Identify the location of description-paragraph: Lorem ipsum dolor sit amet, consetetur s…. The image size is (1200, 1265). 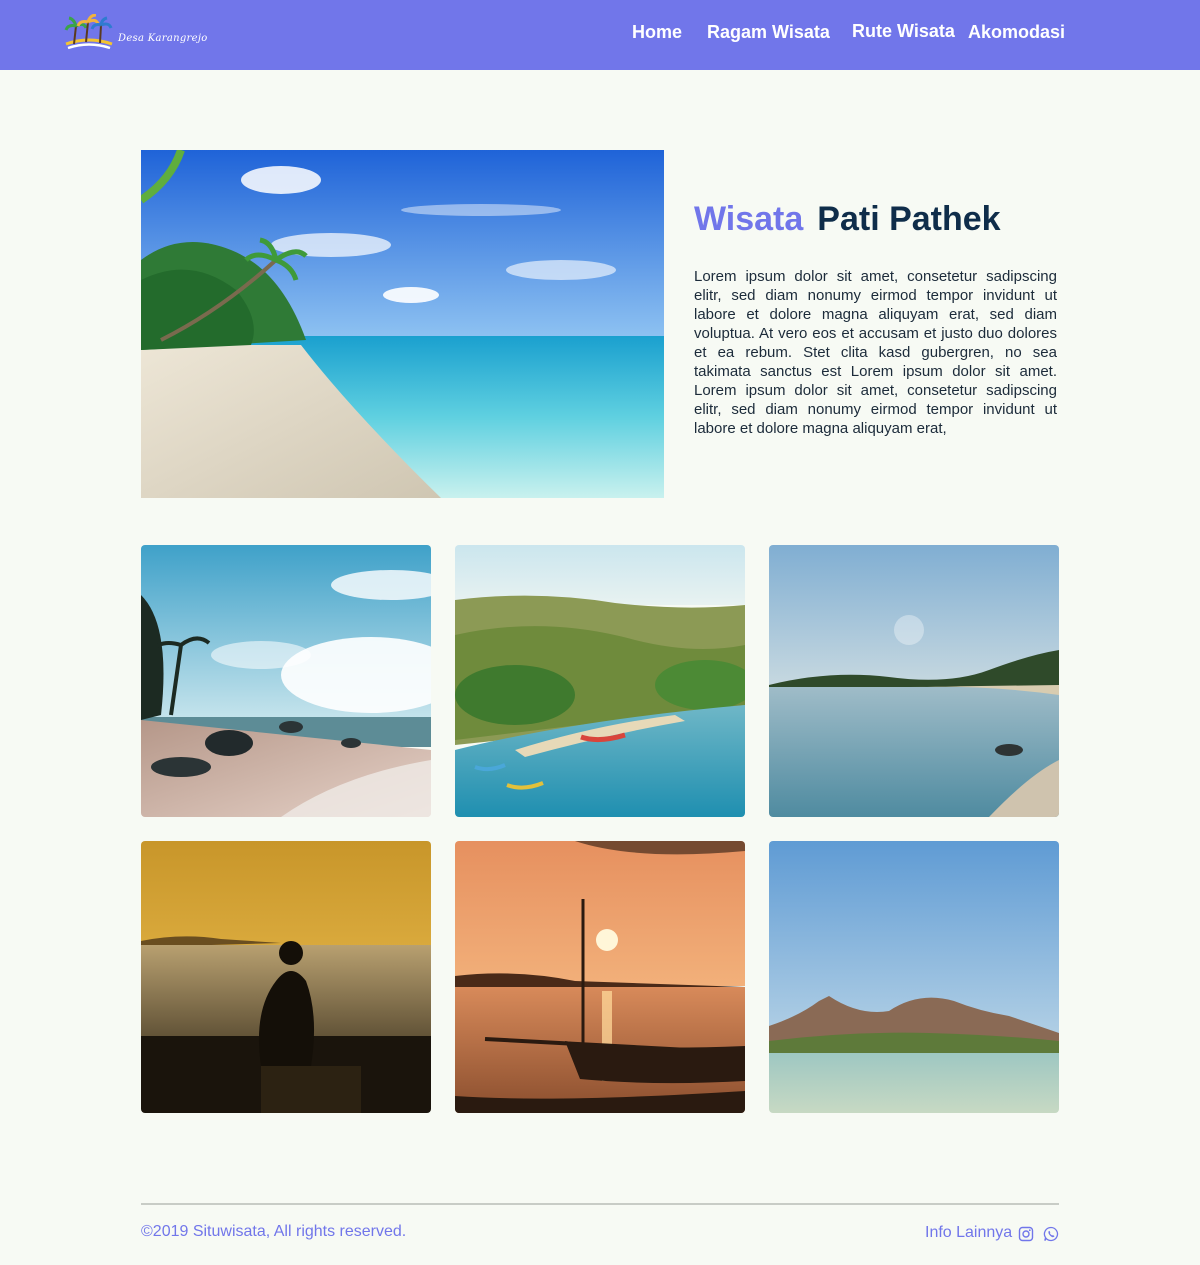
(875, 352).